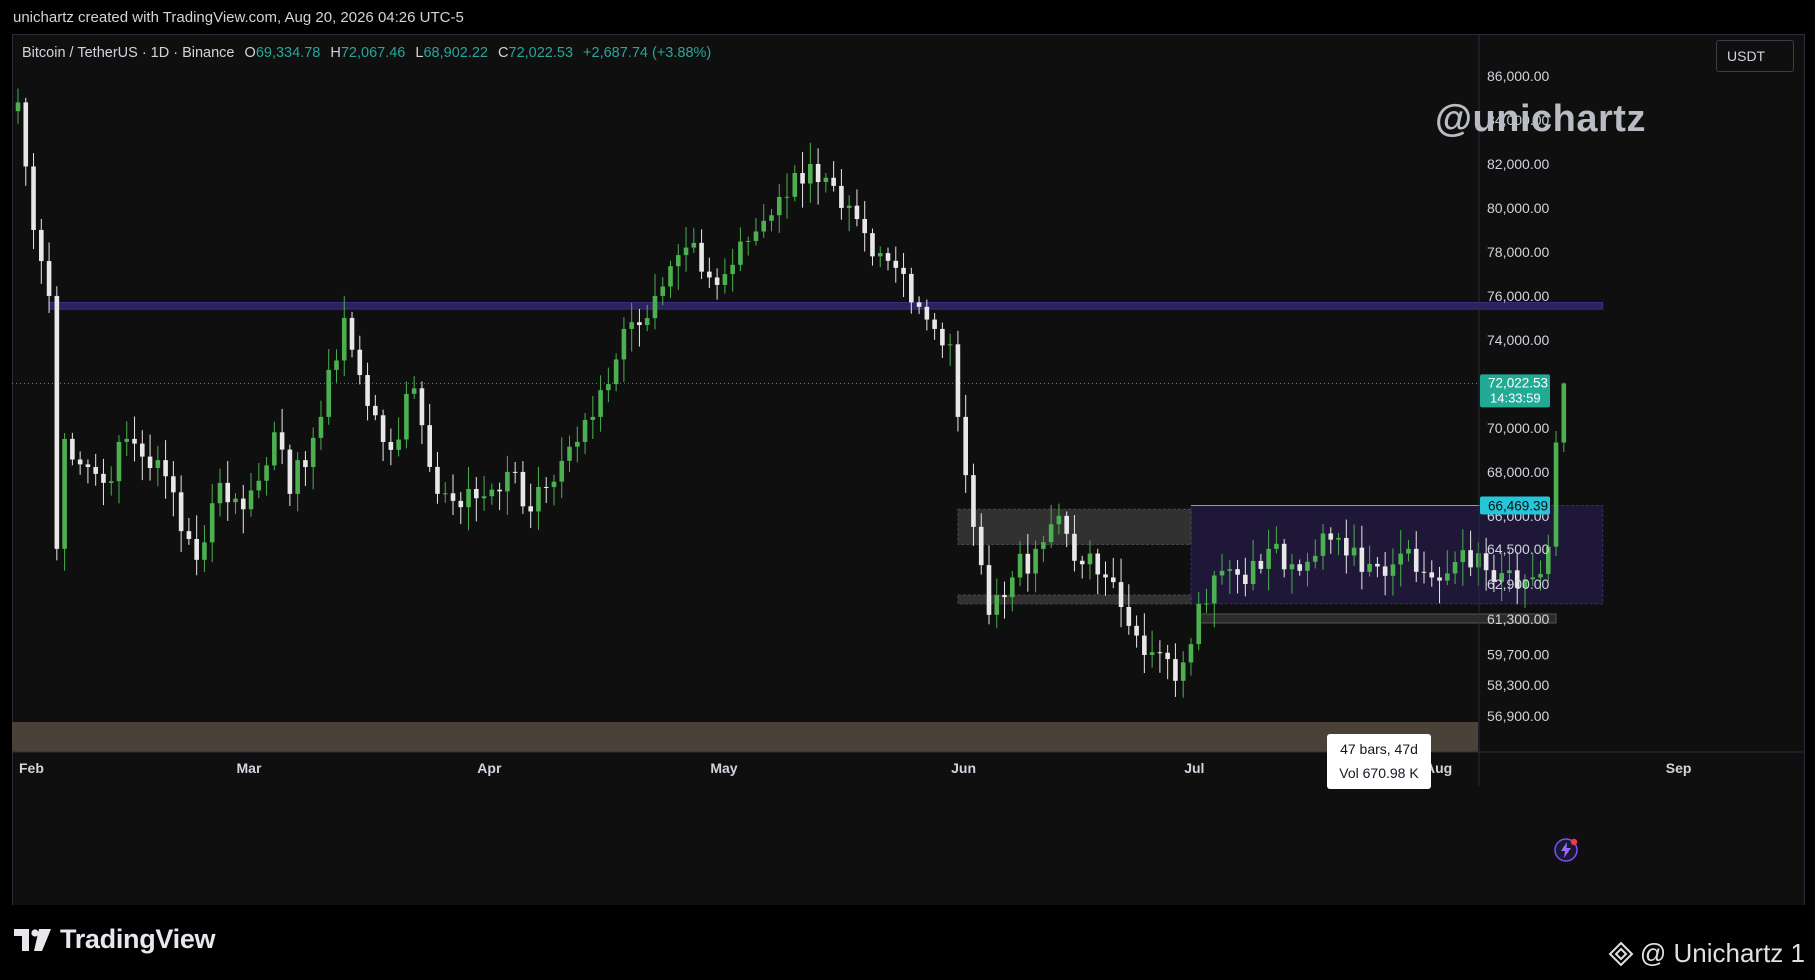 Image resolution: width=1815 pixels, height=980 pixels. Describe the element at coordinates (288, 53) in the screenshot. I see `open-value: 69,334.78` at that location.